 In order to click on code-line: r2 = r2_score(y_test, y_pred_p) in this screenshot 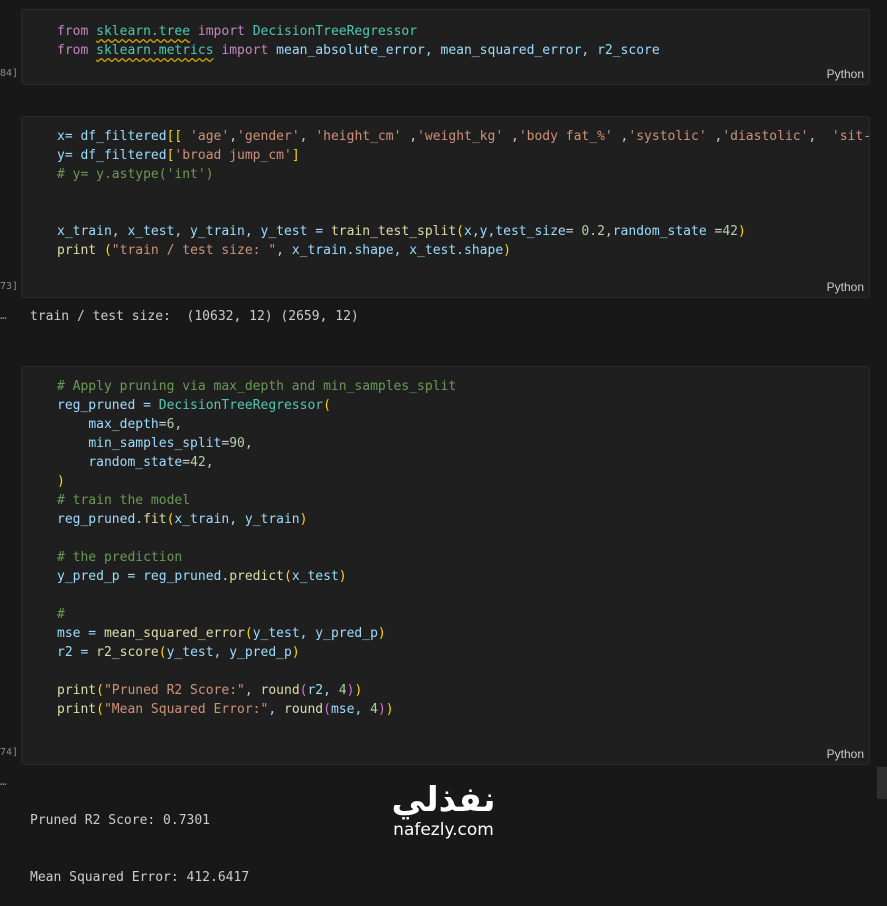, I will do `click(178, 652)`.